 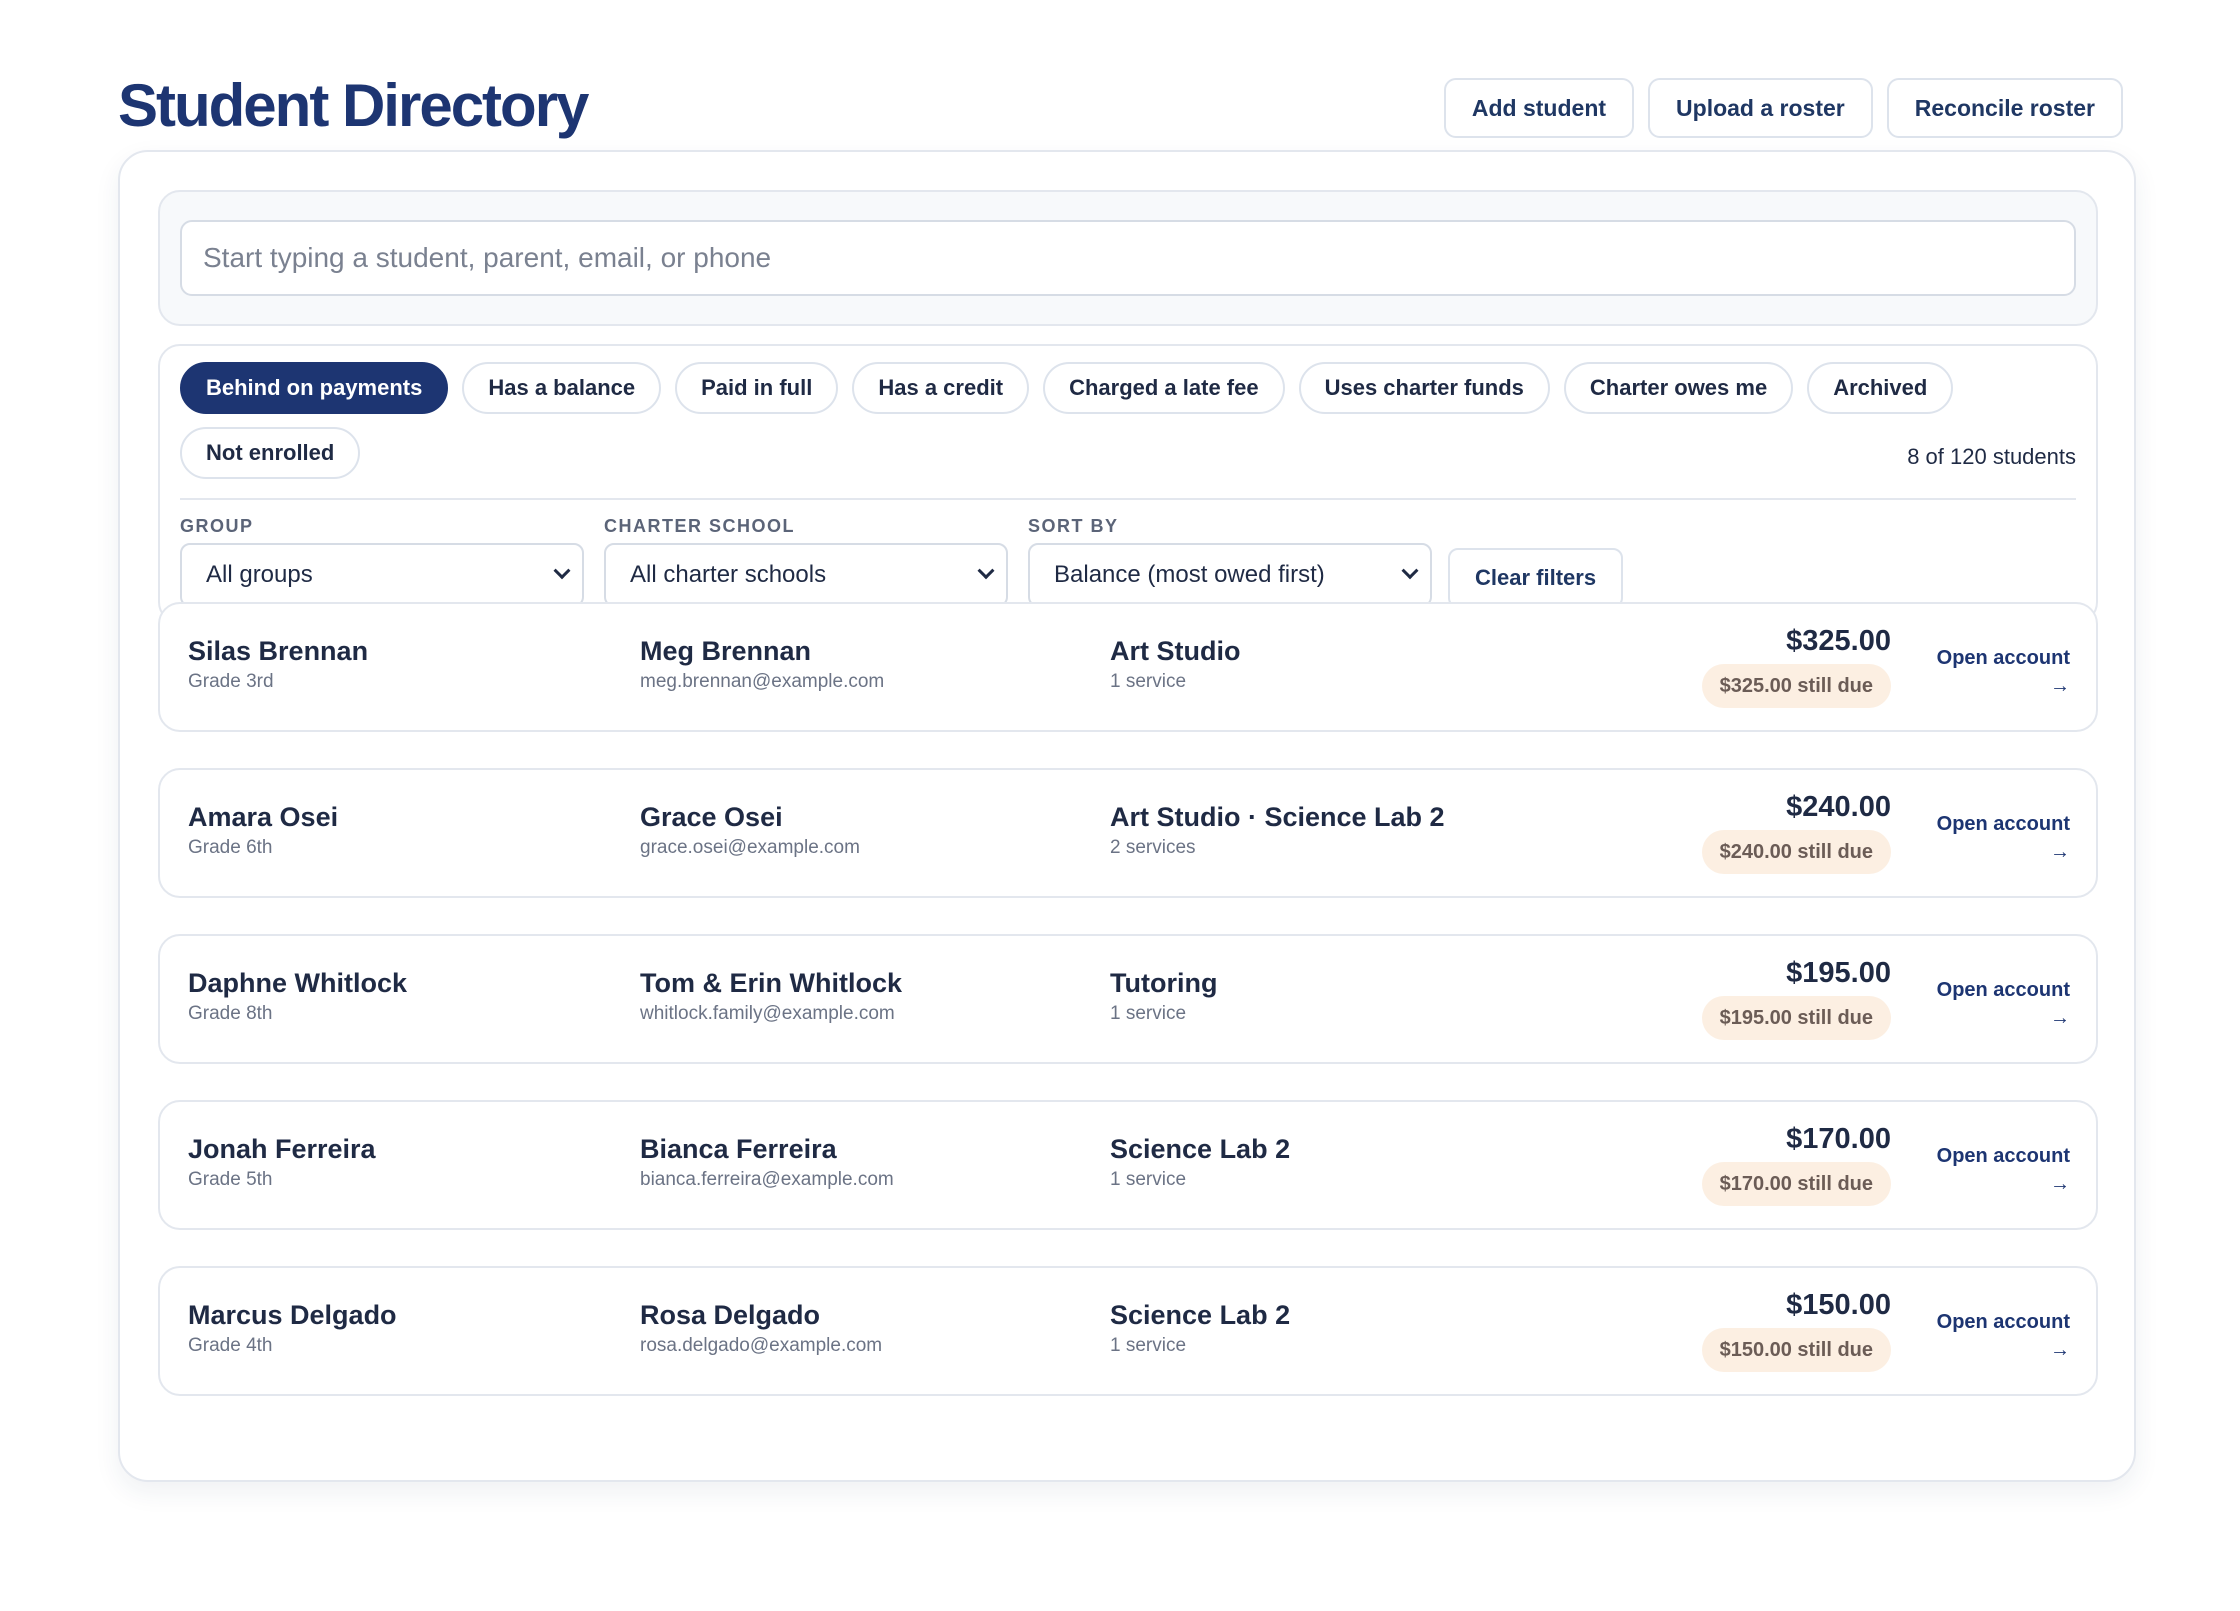 What do you see at coordinates (1073, 526) in the screenshot?
I see `sort-by-filter-label: SORT BY` at bounding box center [1073, 526].